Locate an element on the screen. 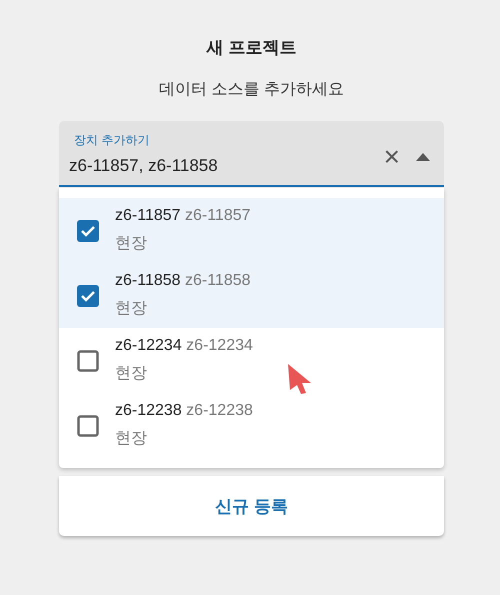  clear-button: × is located at coordinates (392, 157).